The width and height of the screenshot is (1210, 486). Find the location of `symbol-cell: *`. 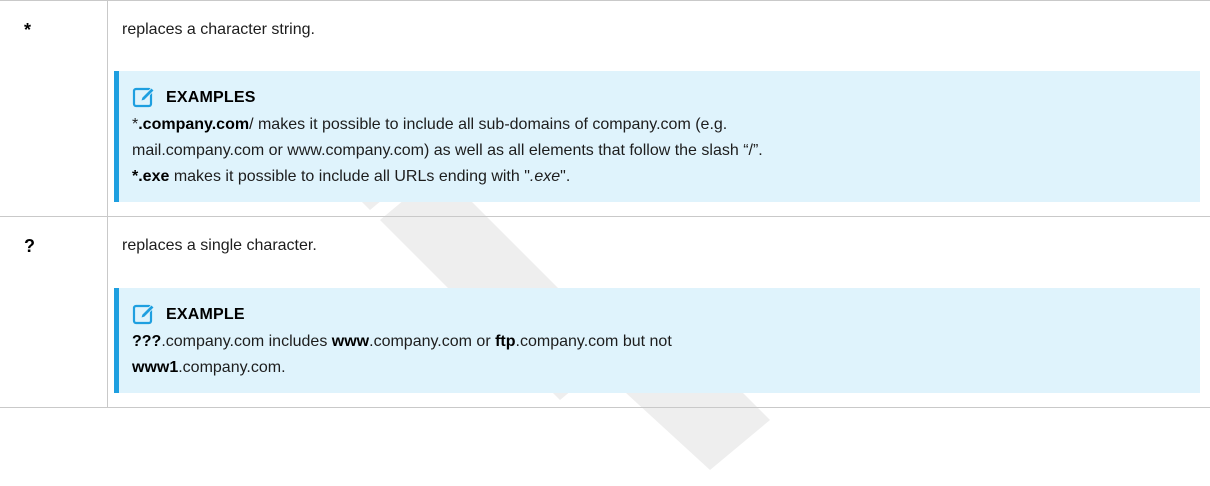

symbol-cell: * is located at coordinates (54, 108).